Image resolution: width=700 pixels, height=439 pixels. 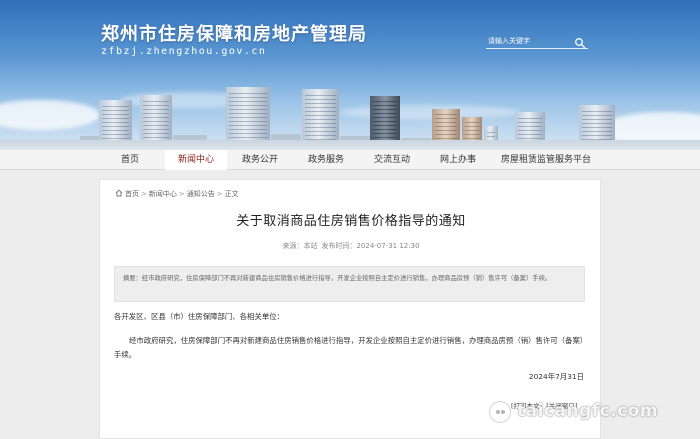 I want to click on search-icon, so click(x=580, y=41).